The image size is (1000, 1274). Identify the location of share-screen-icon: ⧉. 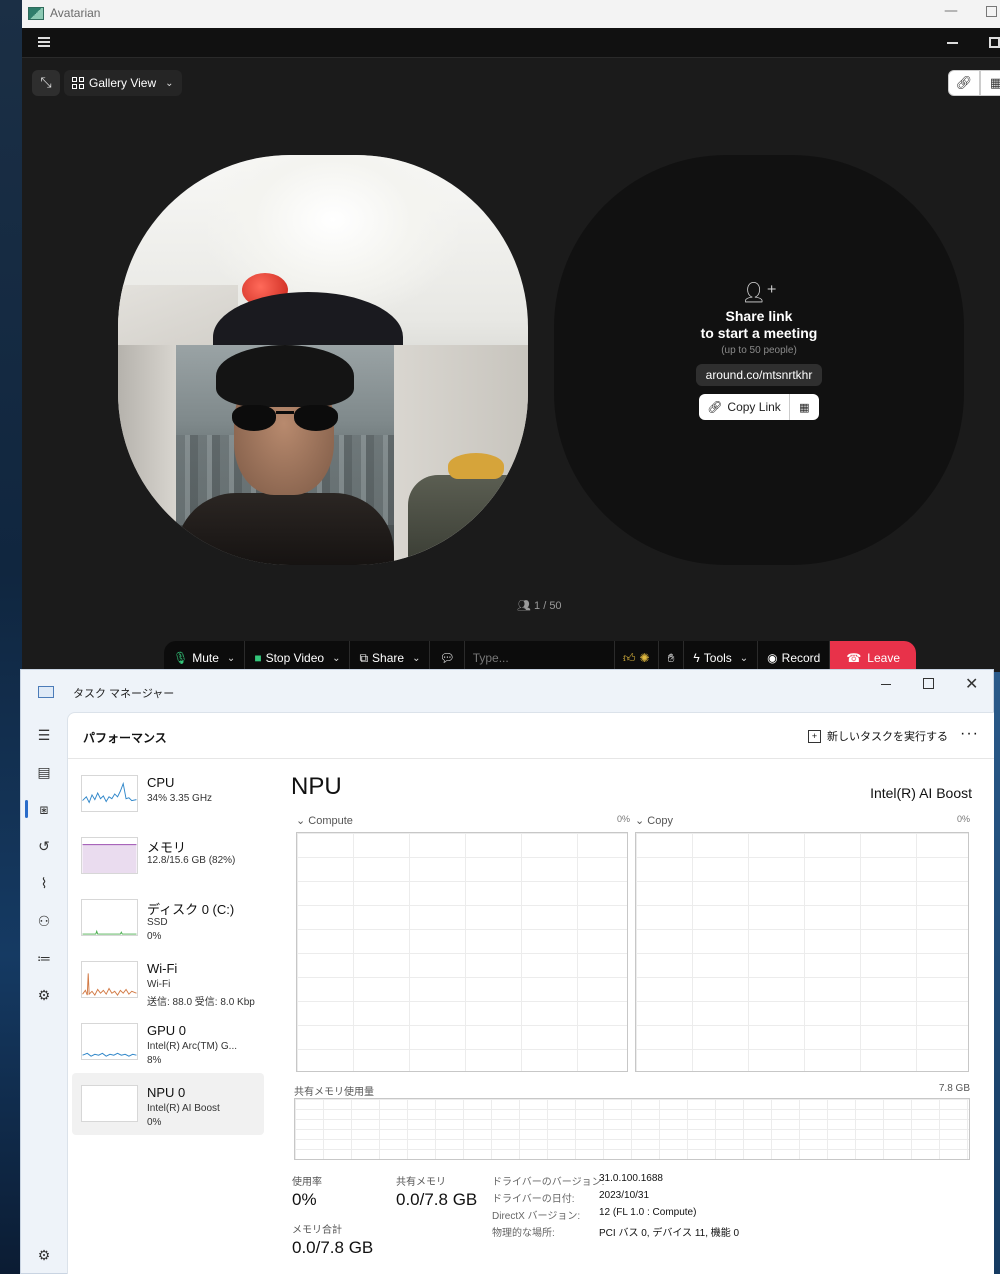
(364, 657).